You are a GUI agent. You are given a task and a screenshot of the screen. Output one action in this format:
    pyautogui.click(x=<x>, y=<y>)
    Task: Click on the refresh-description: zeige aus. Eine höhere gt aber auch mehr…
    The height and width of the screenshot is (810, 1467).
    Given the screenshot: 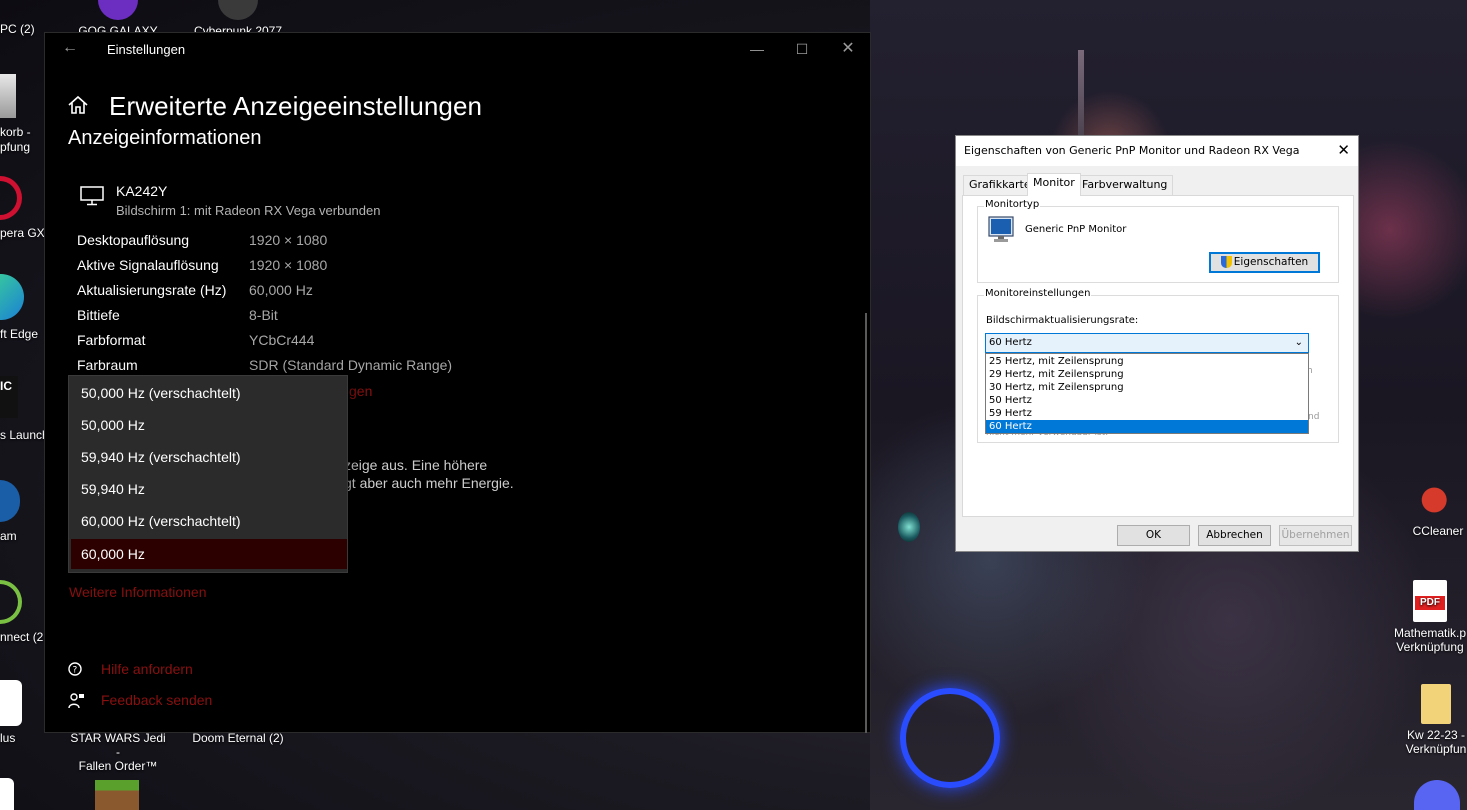 What is the action you would take?
    pyautogui.click(x=429, y=474)
    